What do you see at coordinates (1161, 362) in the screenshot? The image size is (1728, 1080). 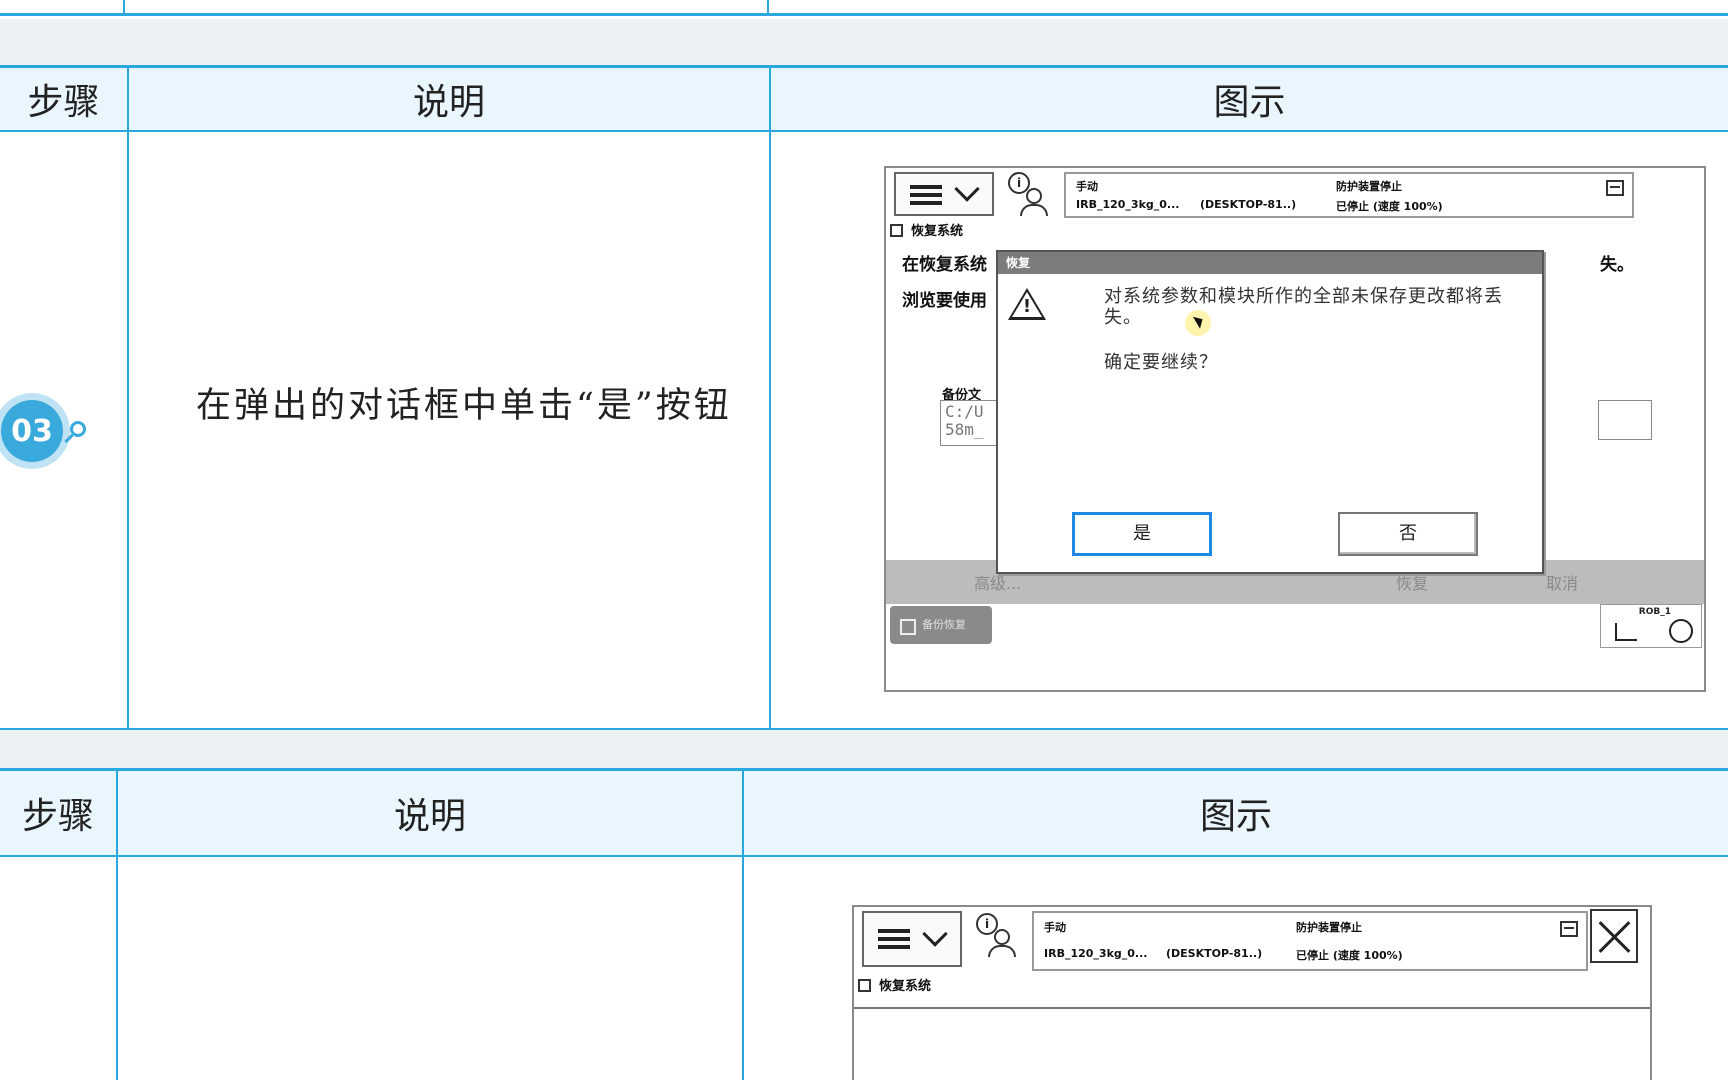 I see `dialog-question: 确定要继续？` at bounding box center [1161, 362].